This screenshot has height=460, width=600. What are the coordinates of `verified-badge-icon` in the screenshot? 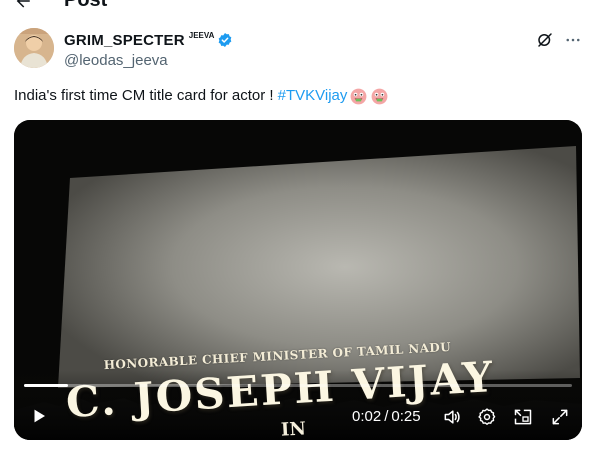 It's located at (225, 40).